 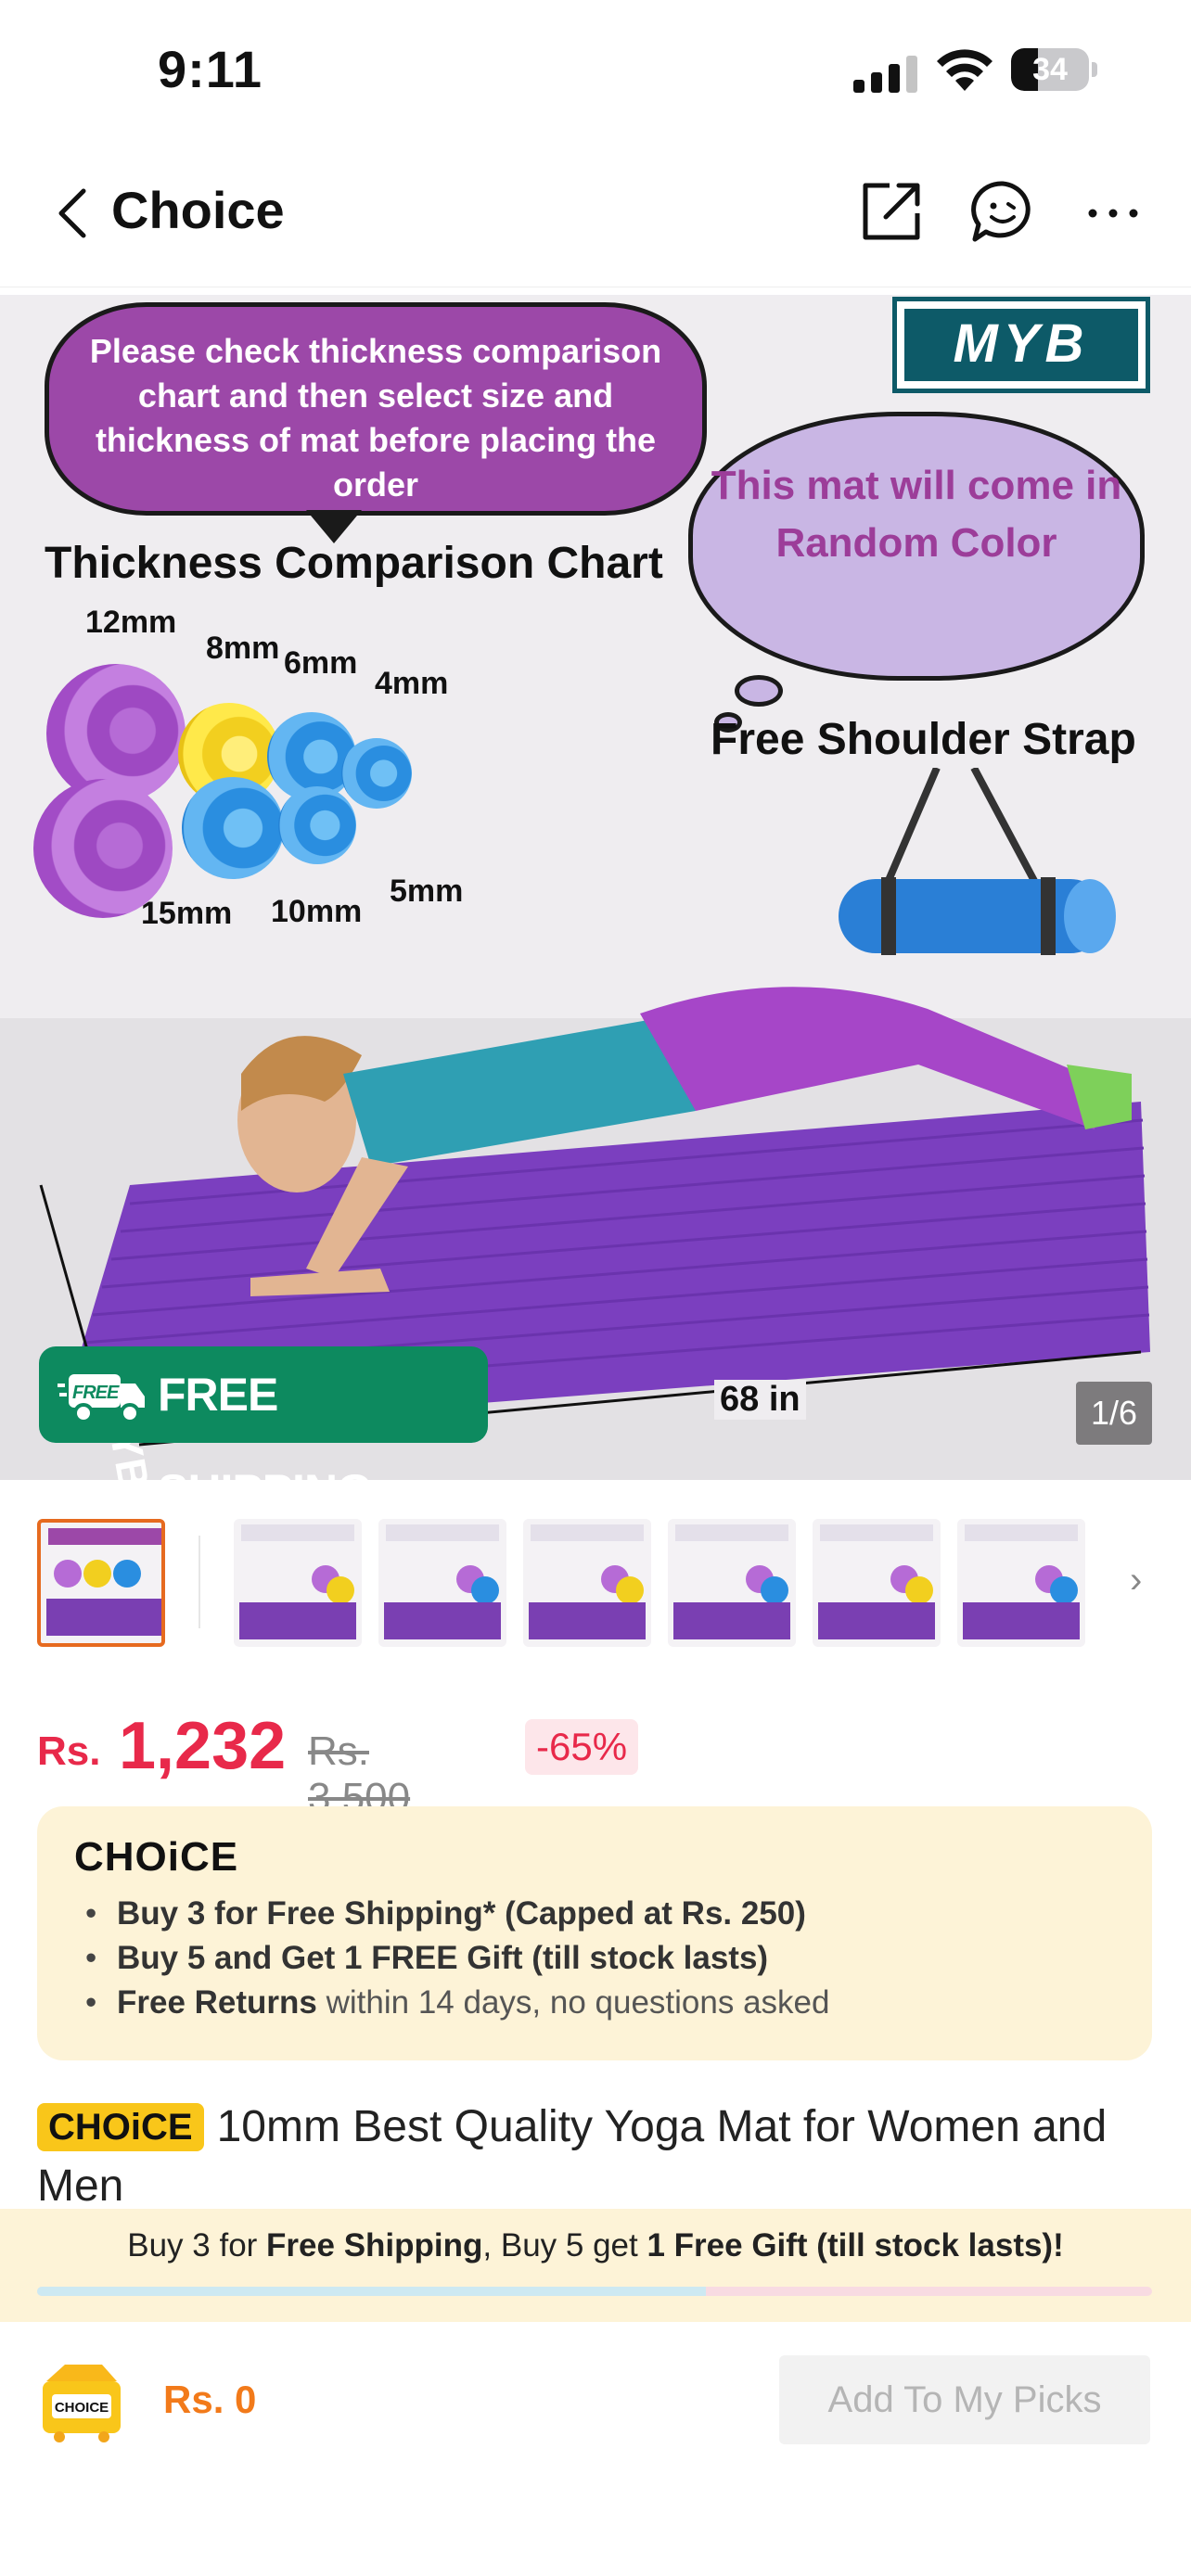 I want to click on brand-logo: MYB, so click(x=1021, y=345).